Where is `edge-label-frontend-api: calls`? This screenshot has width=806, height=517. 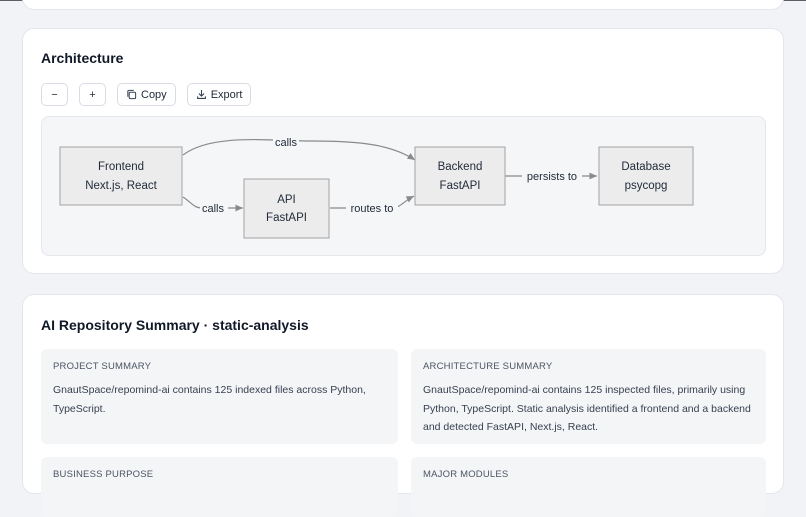 edge-label-frontend-api: calls is located at coordinates (213, 209).